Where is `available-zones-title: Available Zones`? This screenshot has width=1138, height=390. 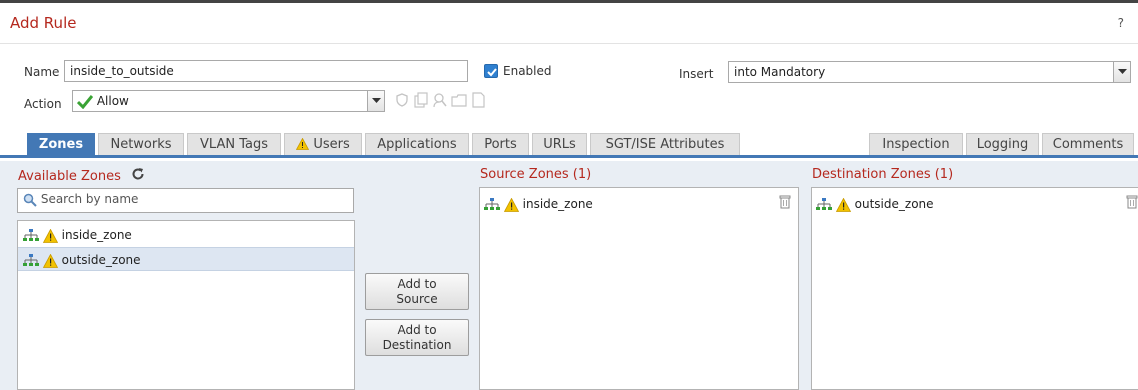 available-zones-title: Available Zones is located at coordinates (69, 176).